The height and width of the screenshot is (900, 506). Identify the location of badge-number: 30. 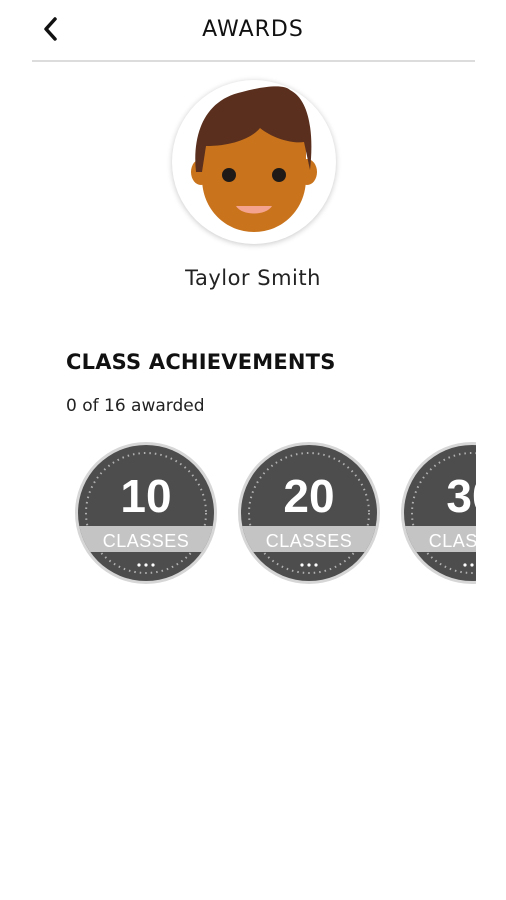
(461, 496).